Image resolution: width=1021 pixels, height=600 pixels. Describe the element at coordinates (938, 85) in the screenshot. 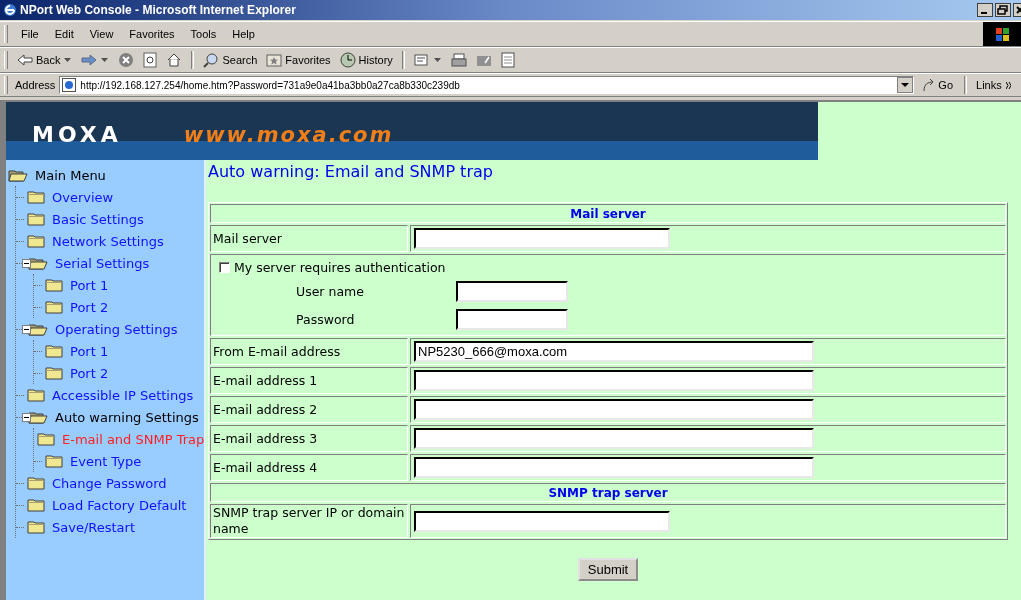

I see `go-button: Go` at that location.